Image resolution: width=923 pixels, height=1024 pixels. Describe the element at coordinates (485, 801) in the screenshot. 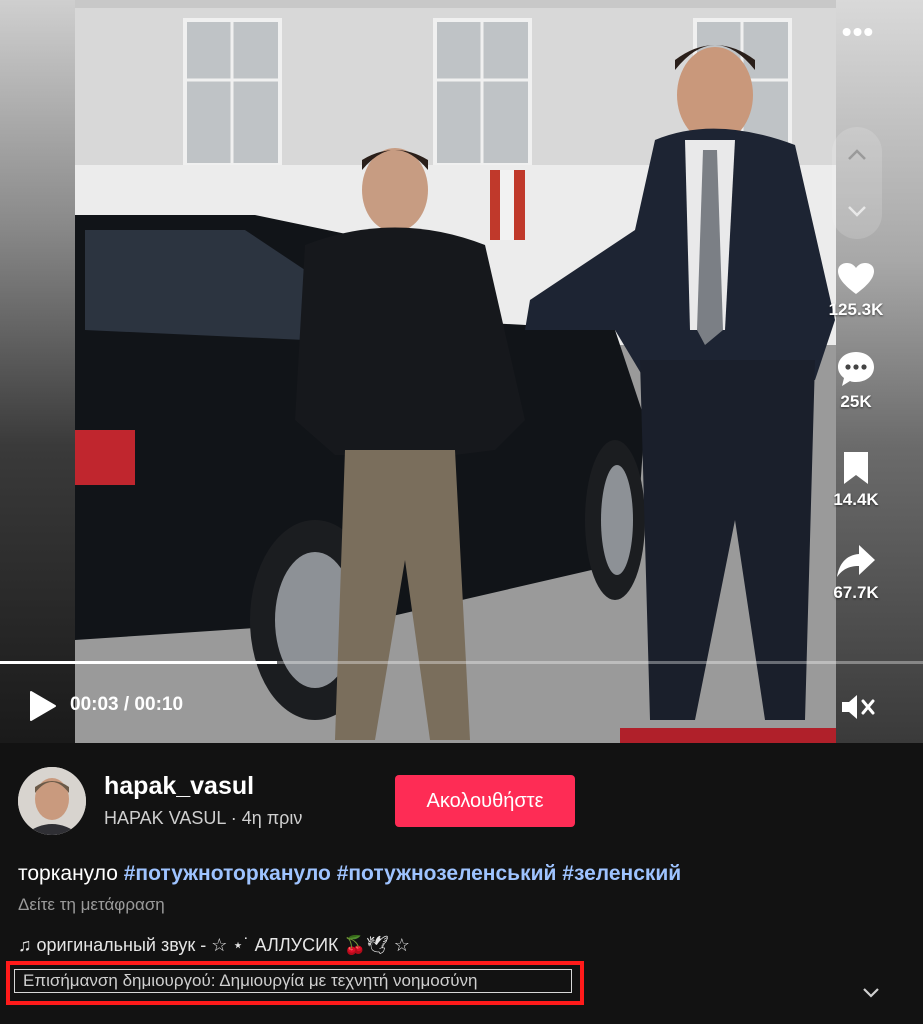

I see `follow-button: Ακολουθήστε` at that location.